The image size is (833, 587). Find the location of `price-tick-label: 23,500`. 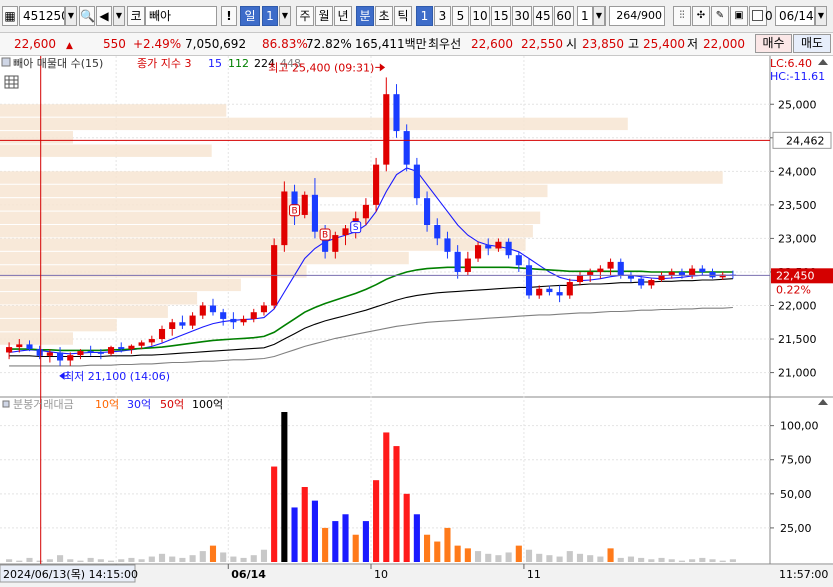

price-tick-label: 23,500 is located at coordinates (797, 205).